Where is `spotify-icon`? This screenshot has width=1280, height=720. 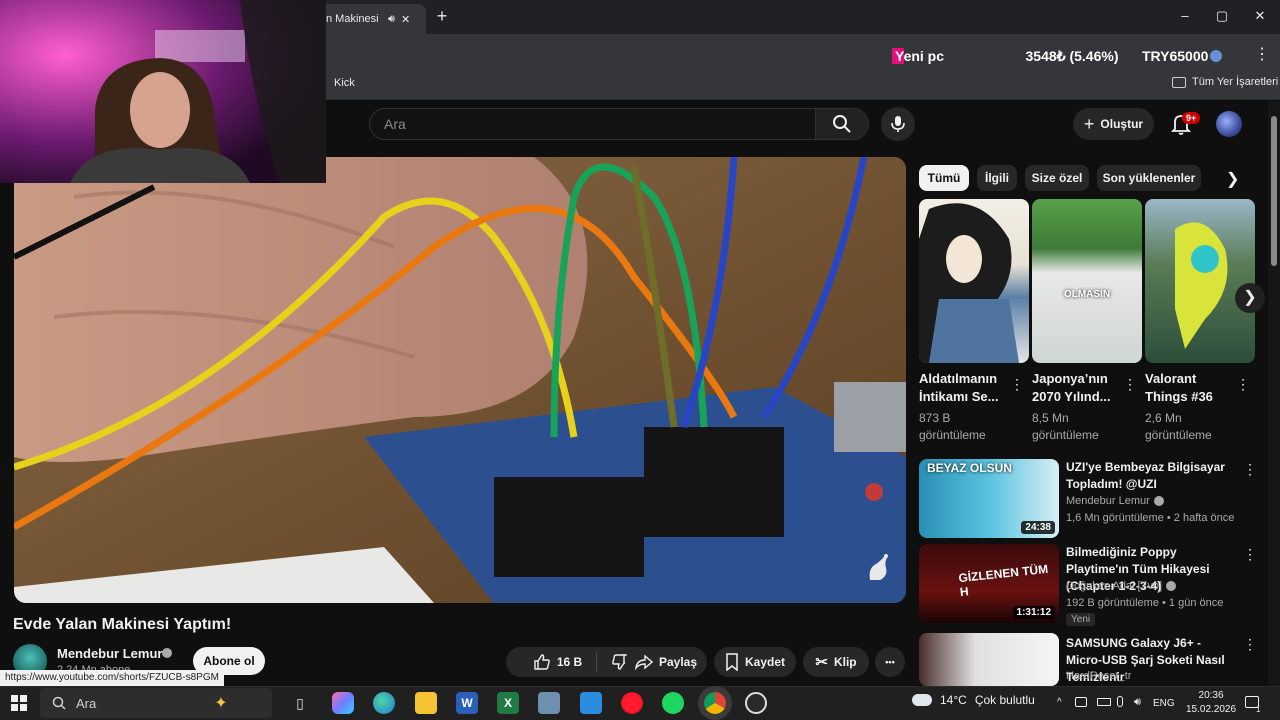
spotify-icon is located at coordinates (673, 703).